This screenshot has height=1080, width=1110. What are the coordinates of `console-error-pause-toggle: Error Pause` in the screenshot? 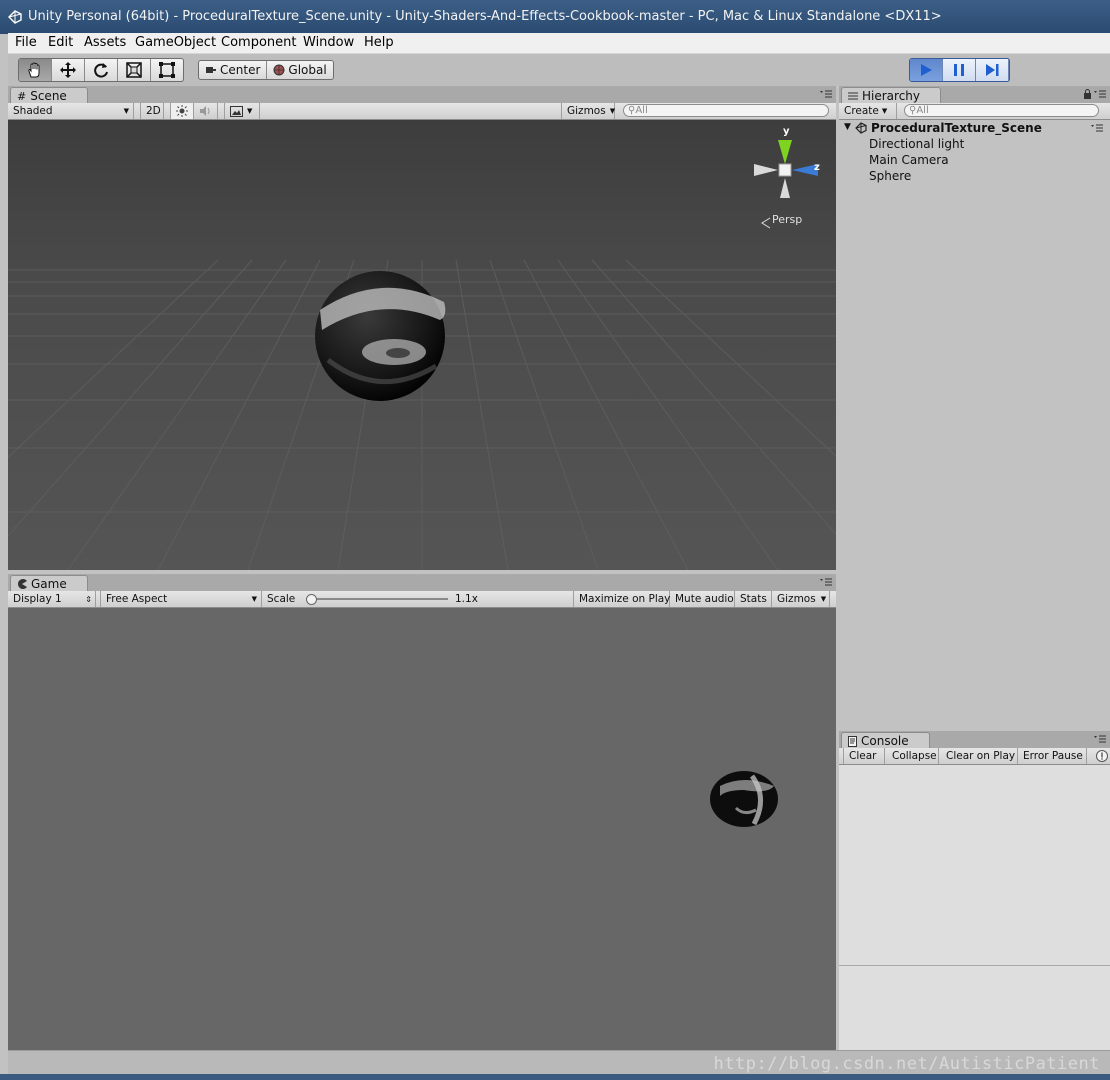 It's located at (1052, 756).